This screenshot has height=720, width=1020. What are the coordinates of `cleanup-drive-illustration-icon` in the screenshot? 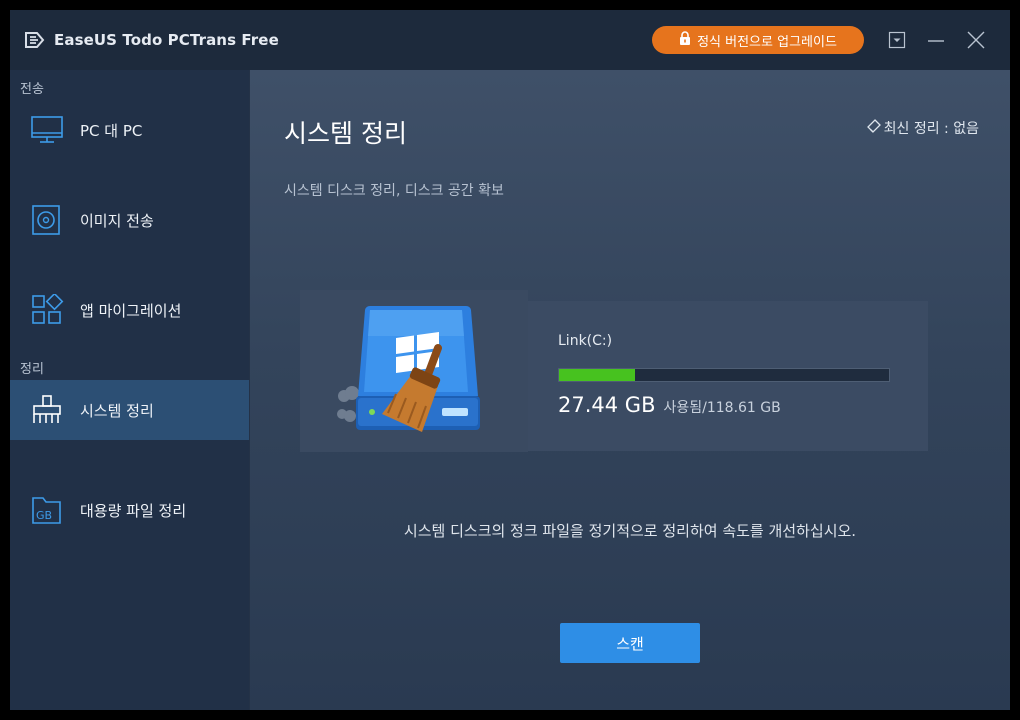 It's located at (405, 373).